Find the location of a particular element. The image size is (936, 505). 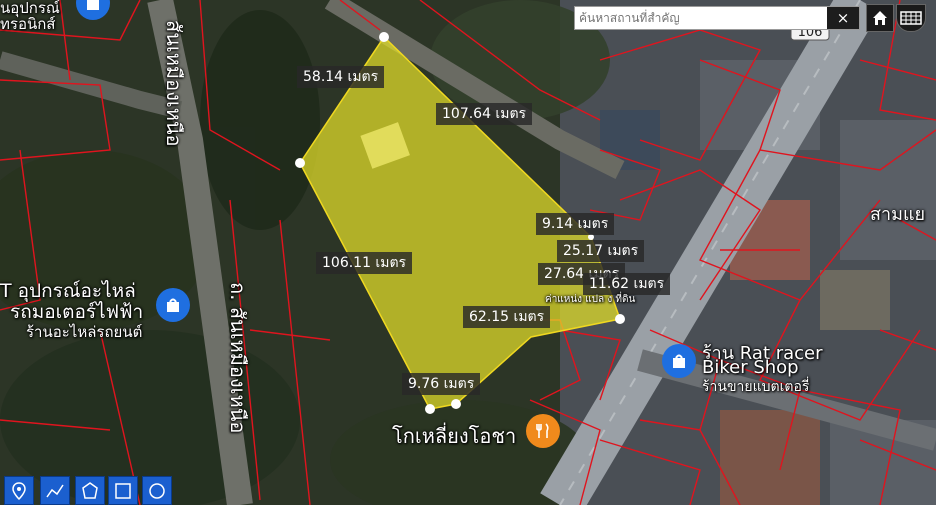

place-label: โกเหลี่ยงโอชา is located at coordinates (454, 436).